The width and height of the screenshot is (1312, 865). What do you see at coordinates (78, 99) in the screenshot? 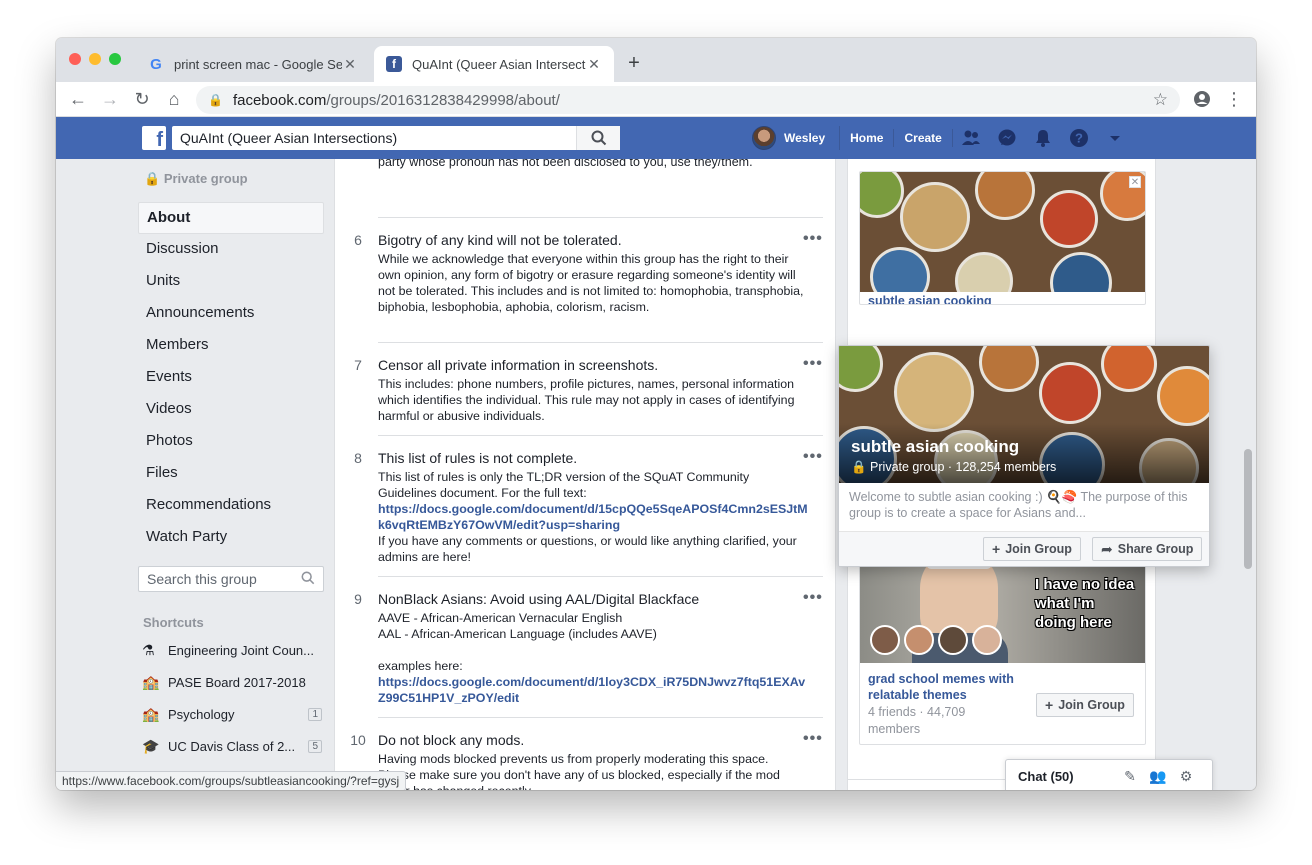
I see `back-arrow-icon: ←` at bounding box center [78, 99].